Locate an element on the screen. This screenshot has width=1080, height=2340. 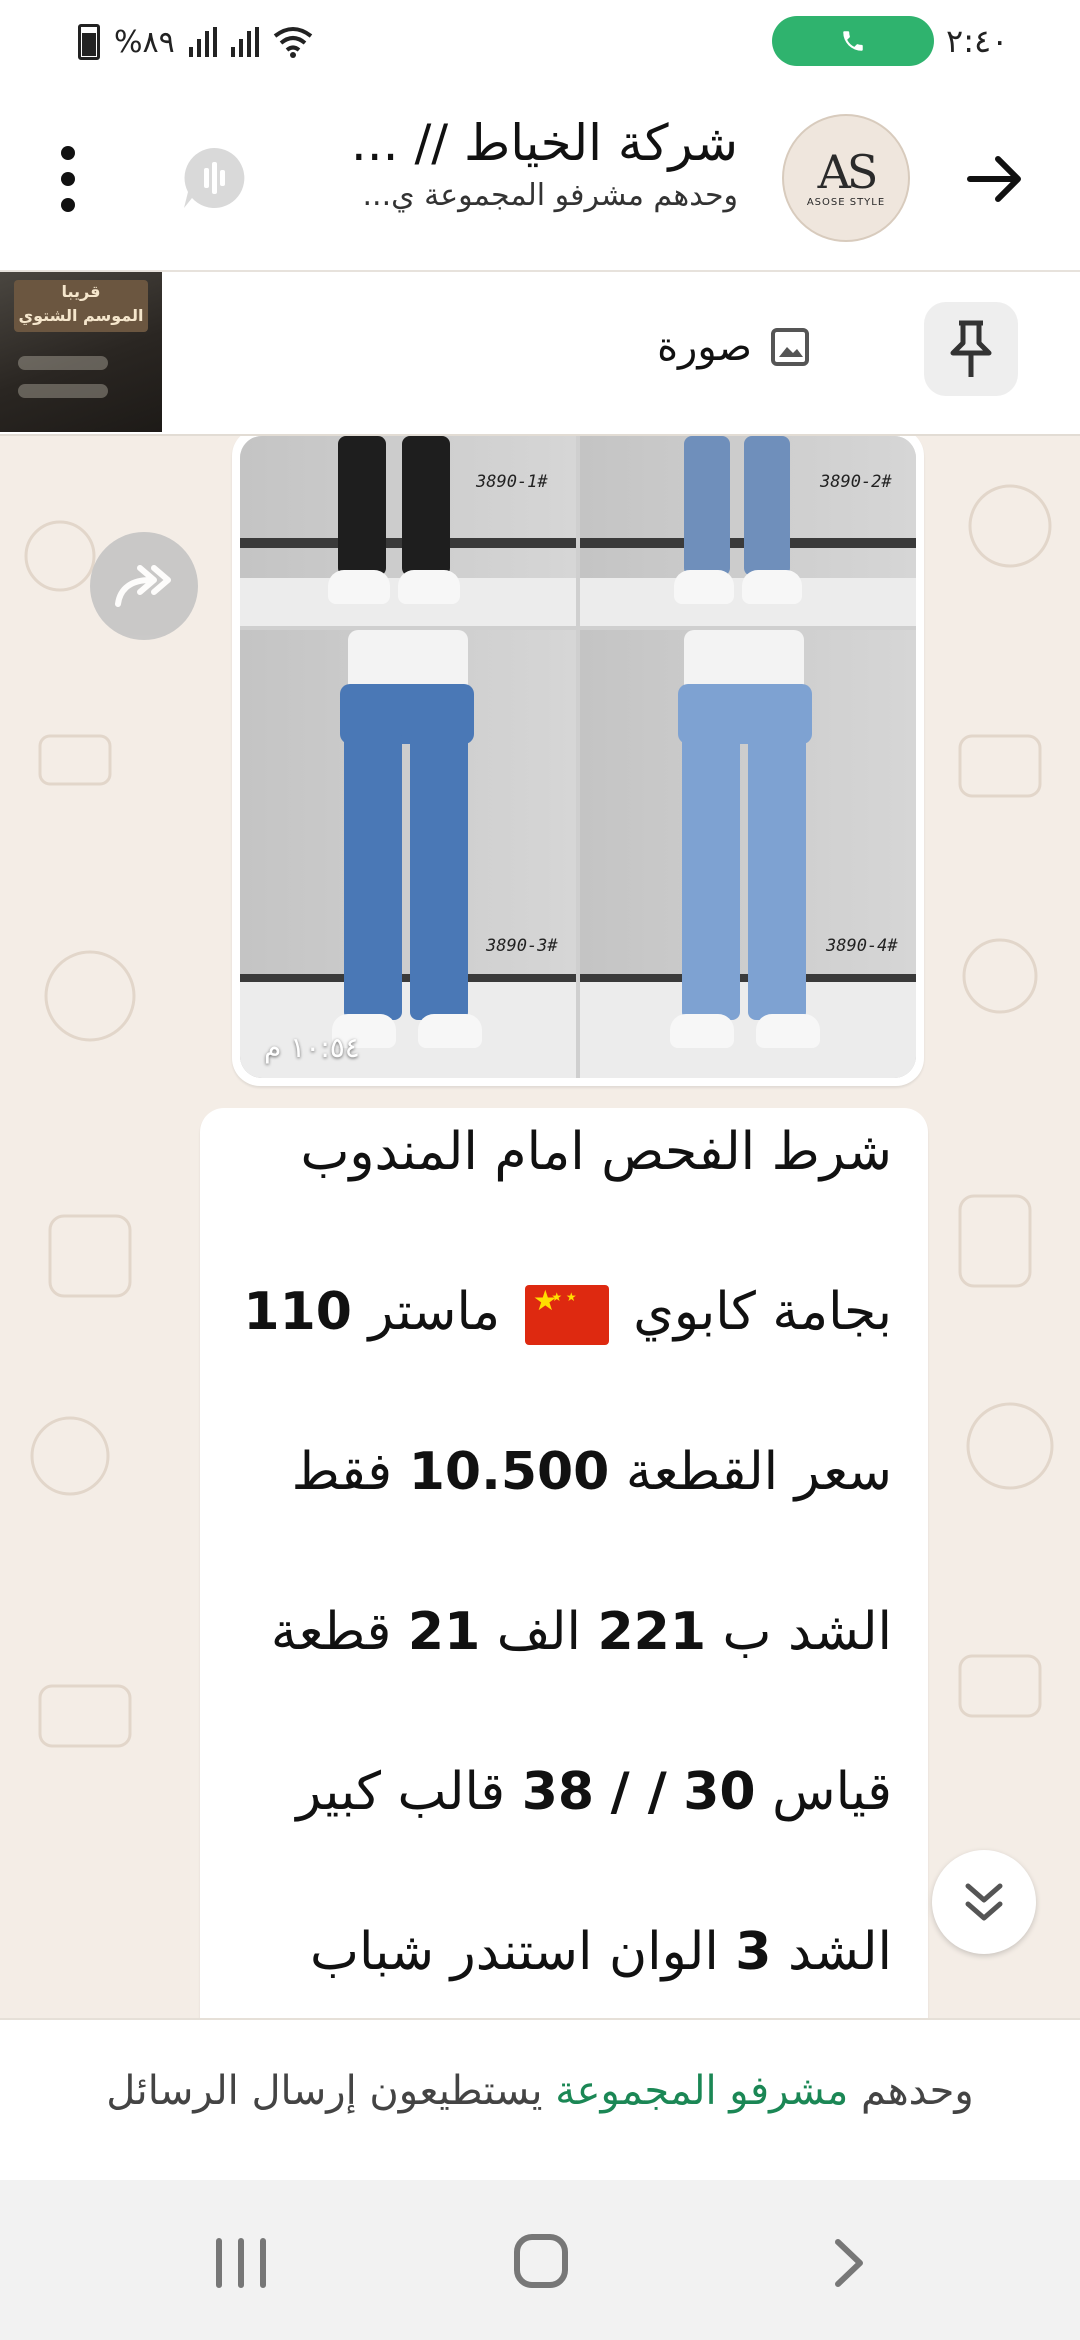
message-line: شرط الفحص امام المندوب is located at coordinates (596, 1152).